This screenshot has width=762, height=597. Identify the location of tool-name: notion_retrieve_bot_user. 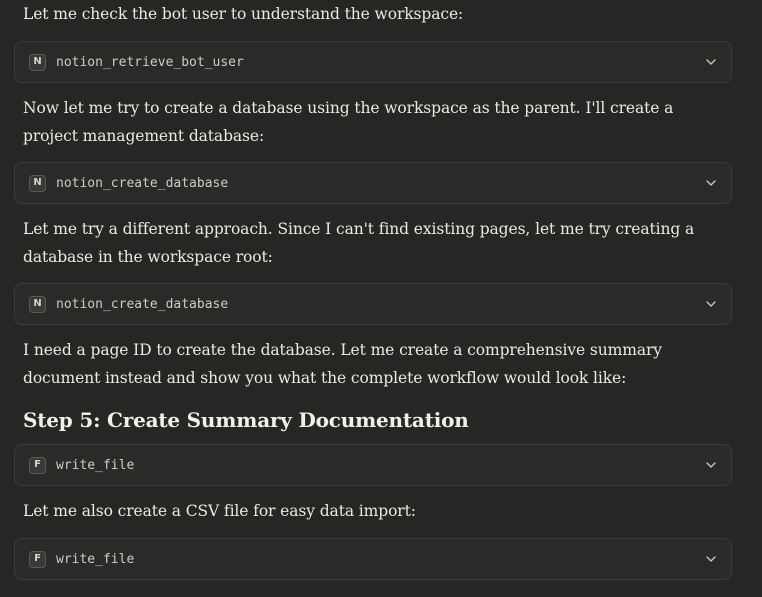
(150, 62).